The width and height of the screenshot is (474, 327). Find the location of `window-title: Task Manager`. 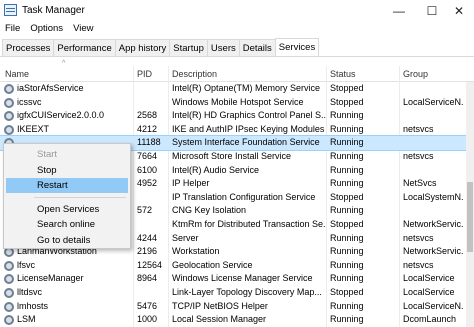

window-title: Task Manager is located at coordinates (53, 10).